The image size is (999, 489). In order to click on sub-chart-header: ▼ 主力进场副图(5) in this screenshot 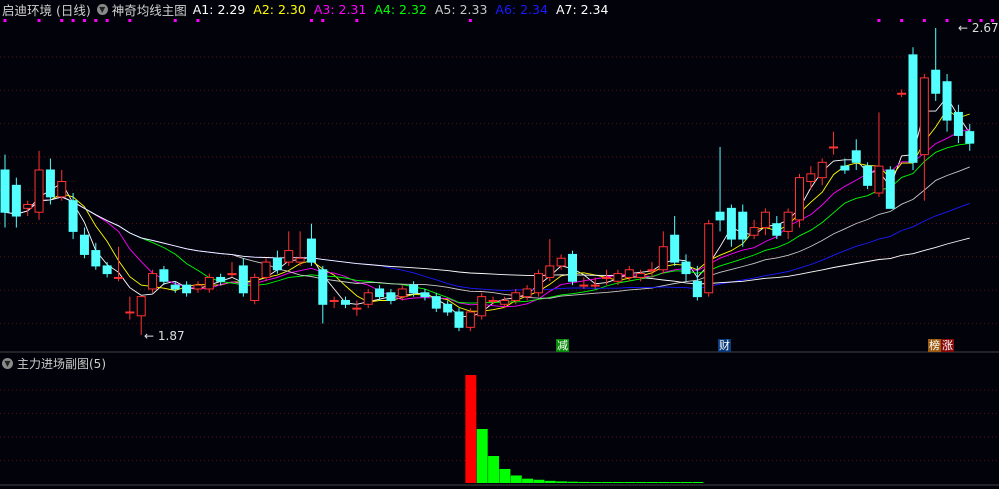, I will do `click(54, 363)`.